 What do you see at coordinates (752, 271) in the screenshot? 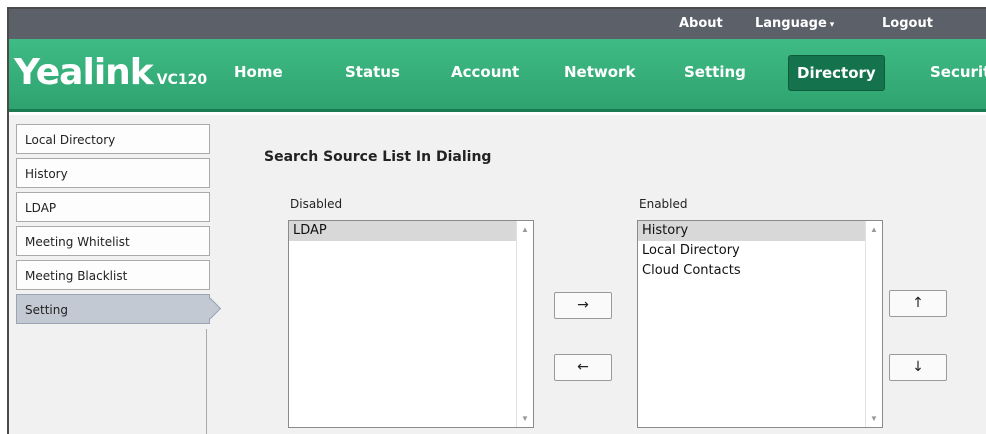
I see `list-item: Cloud Contacts` at bounding box center [752, 271].